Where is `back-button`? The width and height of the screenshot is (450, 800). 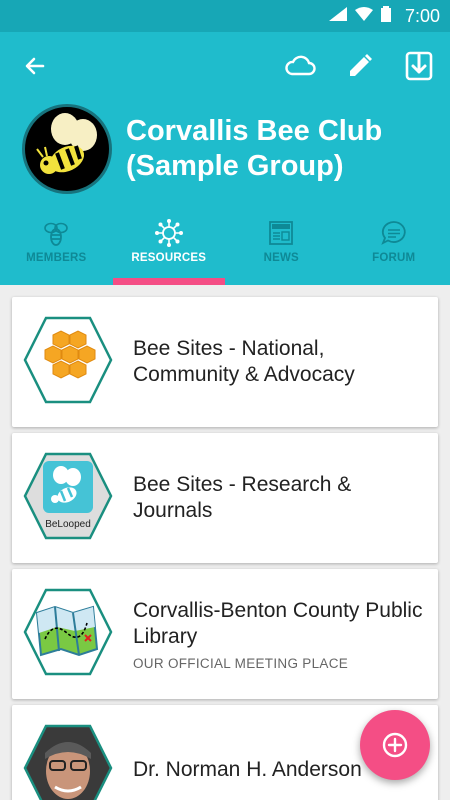 back-button is located at coordinates (35, 66).